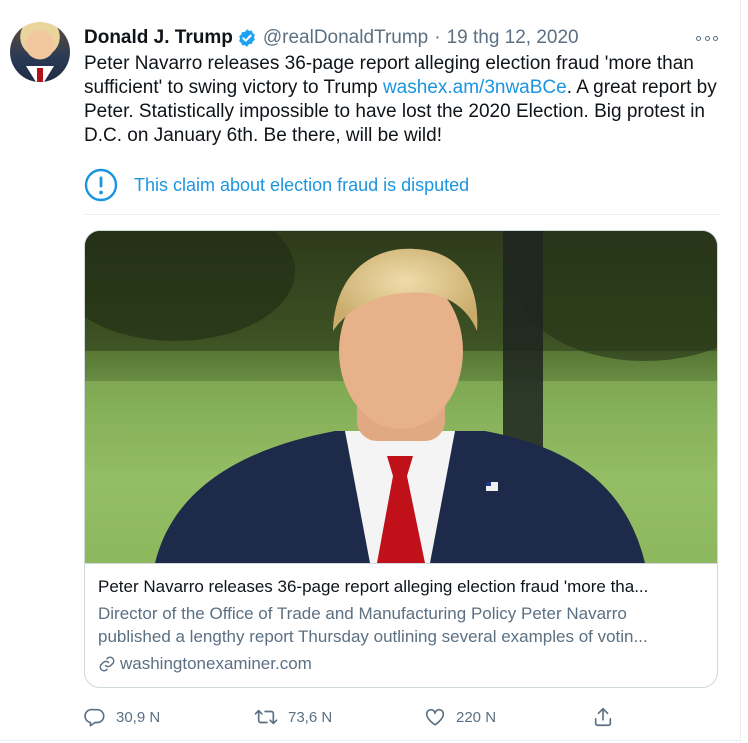 Image resolution: width=748 pixels, height=743 pixels. I want to click on tweet-date: 19 thg 12, 2020, so click(513, 38).